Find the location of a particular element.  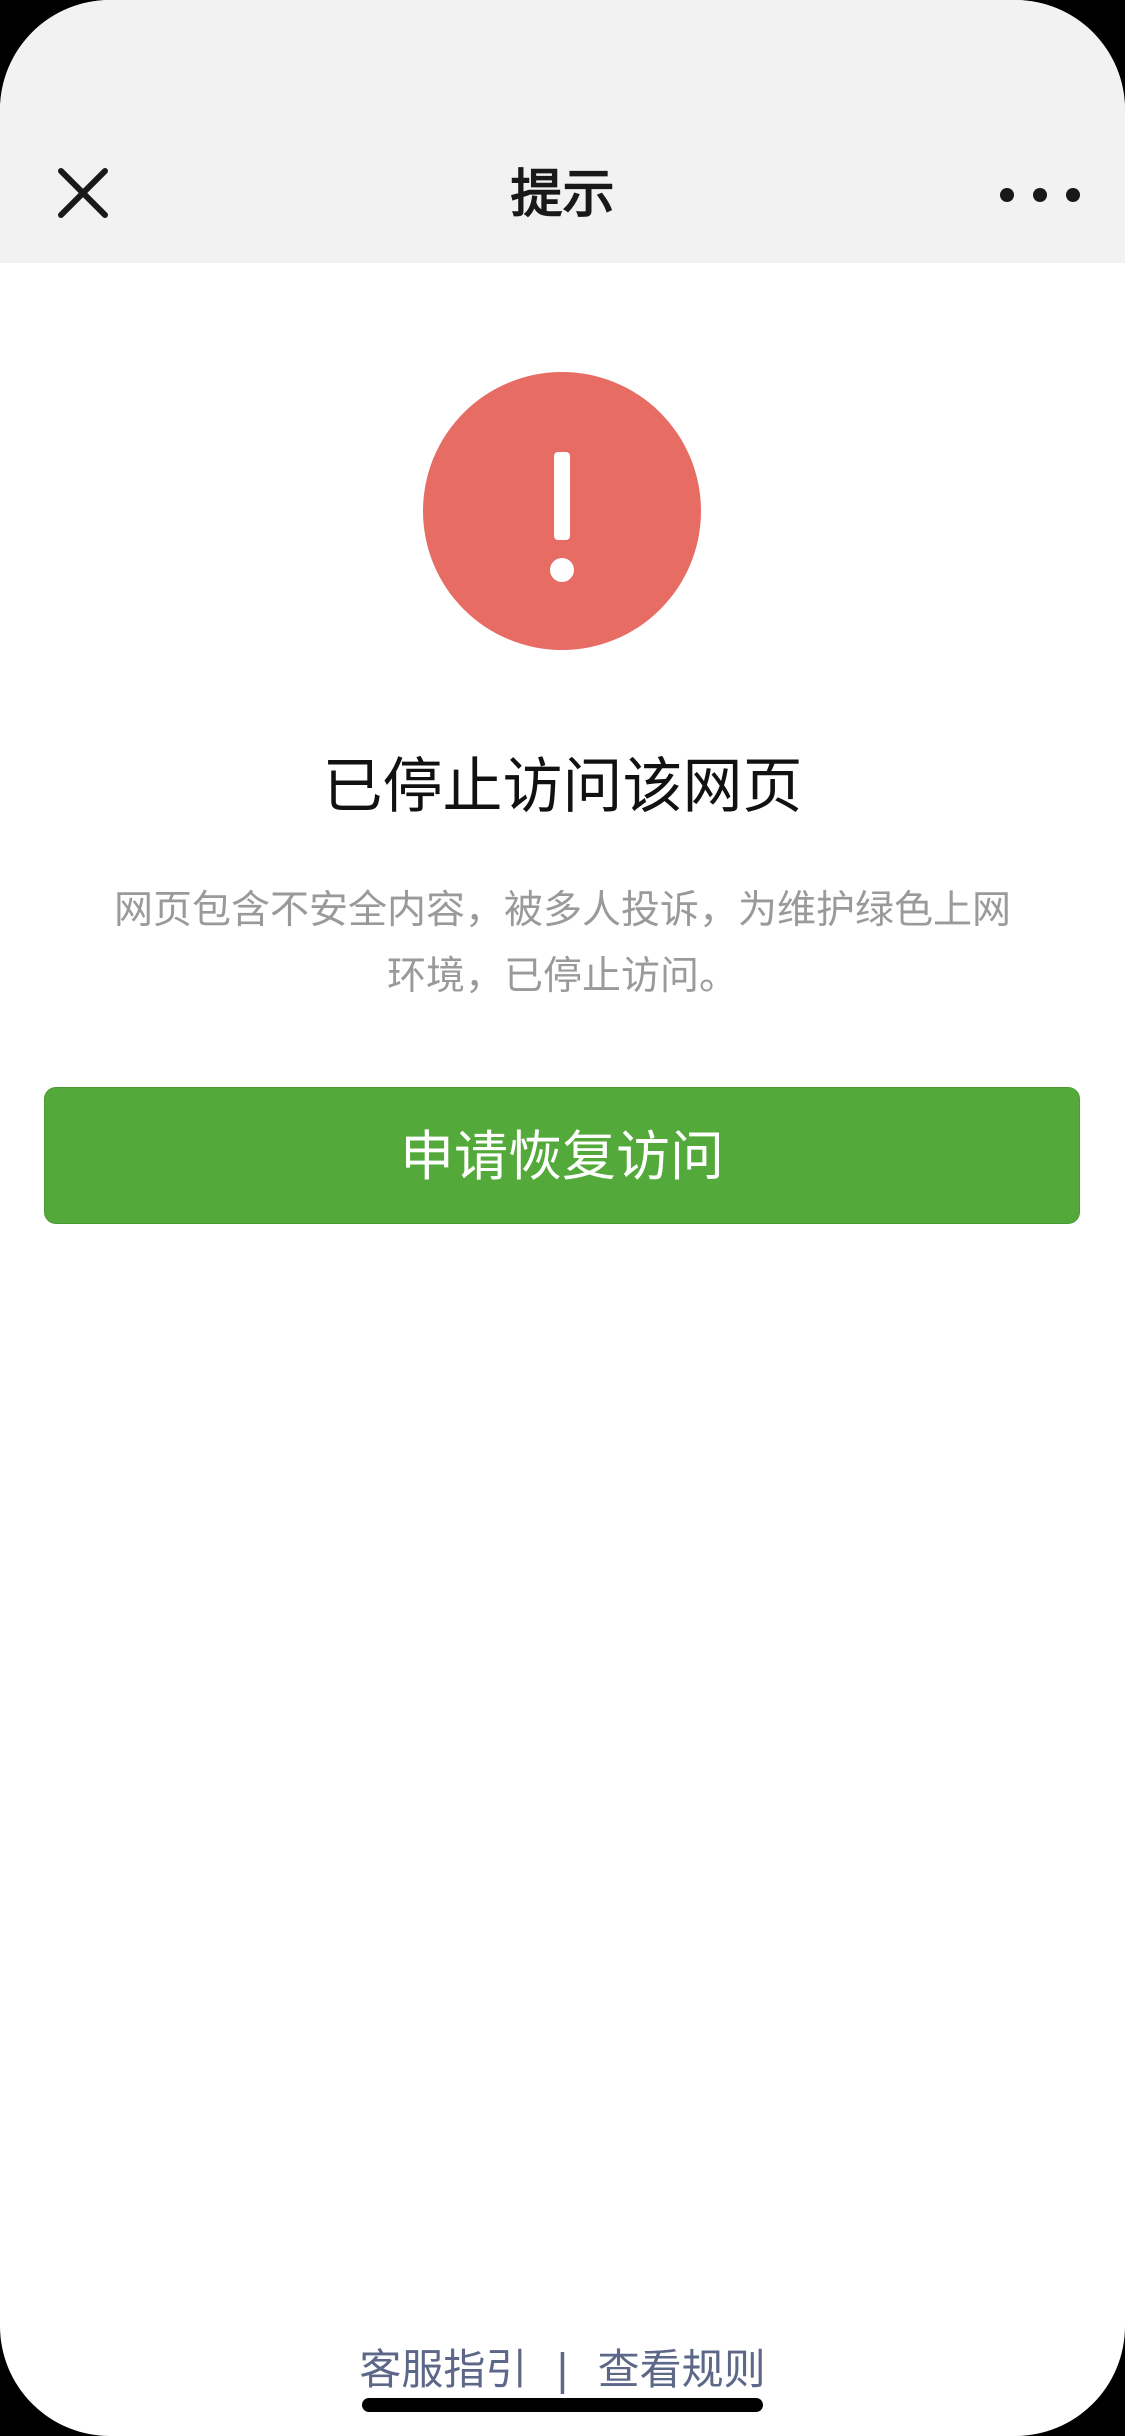

service-guide-link: 客服指引 is located at coordinates (443, 2369).